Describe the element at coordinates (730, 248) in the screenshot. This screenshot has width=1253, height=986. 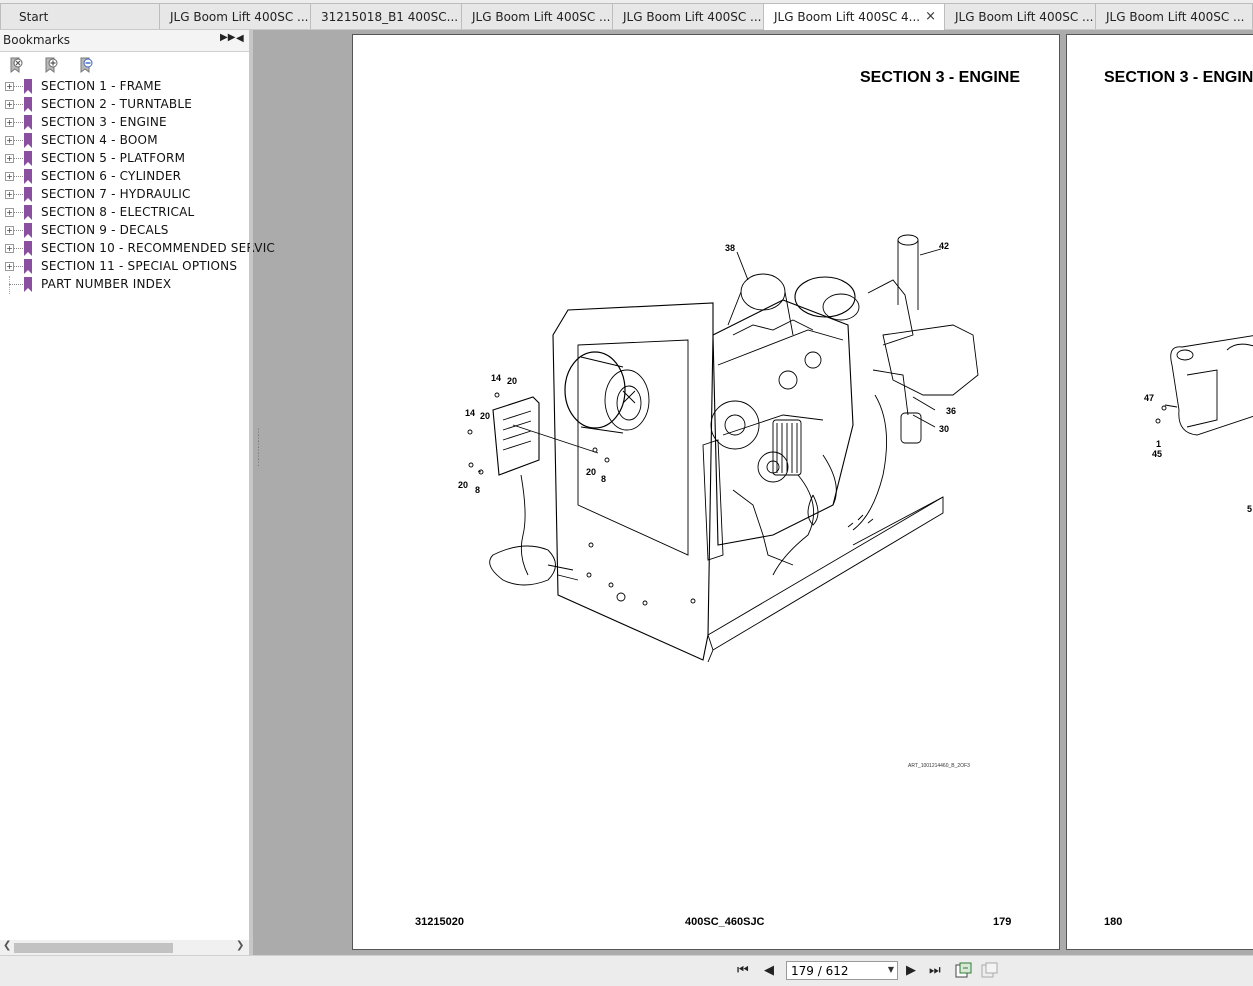
I see `callout-label: 38` at that location.